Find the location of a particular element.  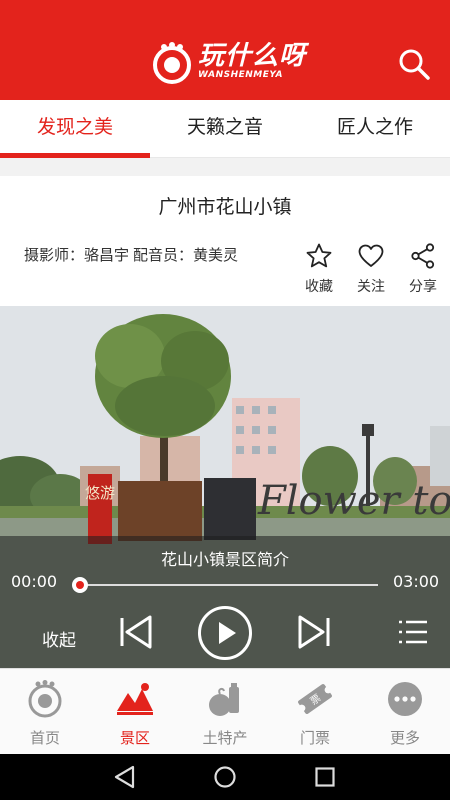

sign-right-text: Flower town is located at coordinates (353, 501).